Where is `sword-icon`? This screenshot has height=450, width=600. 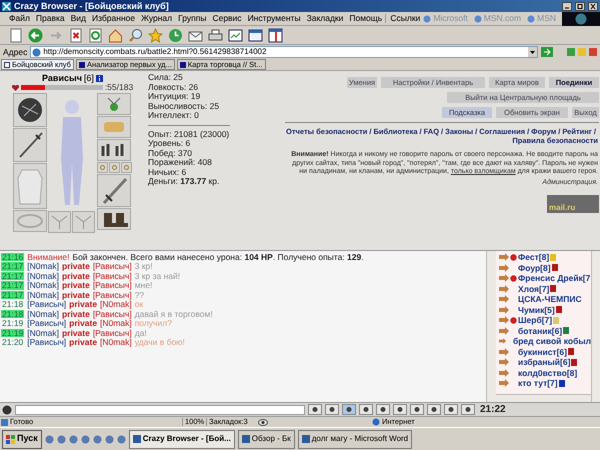 sword-icon is located at coordinates (114, 190).